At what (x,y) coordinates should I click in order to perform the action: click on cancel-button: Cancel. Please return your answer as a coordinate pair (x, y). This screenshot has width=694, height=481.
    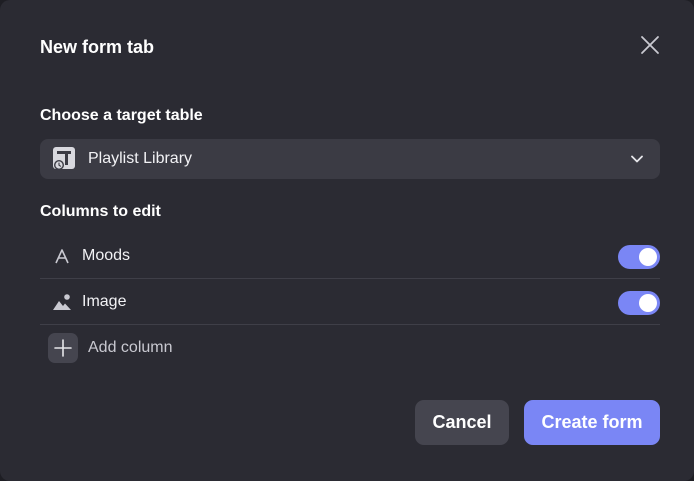
    Looking at the image, I should click on (462, 422).